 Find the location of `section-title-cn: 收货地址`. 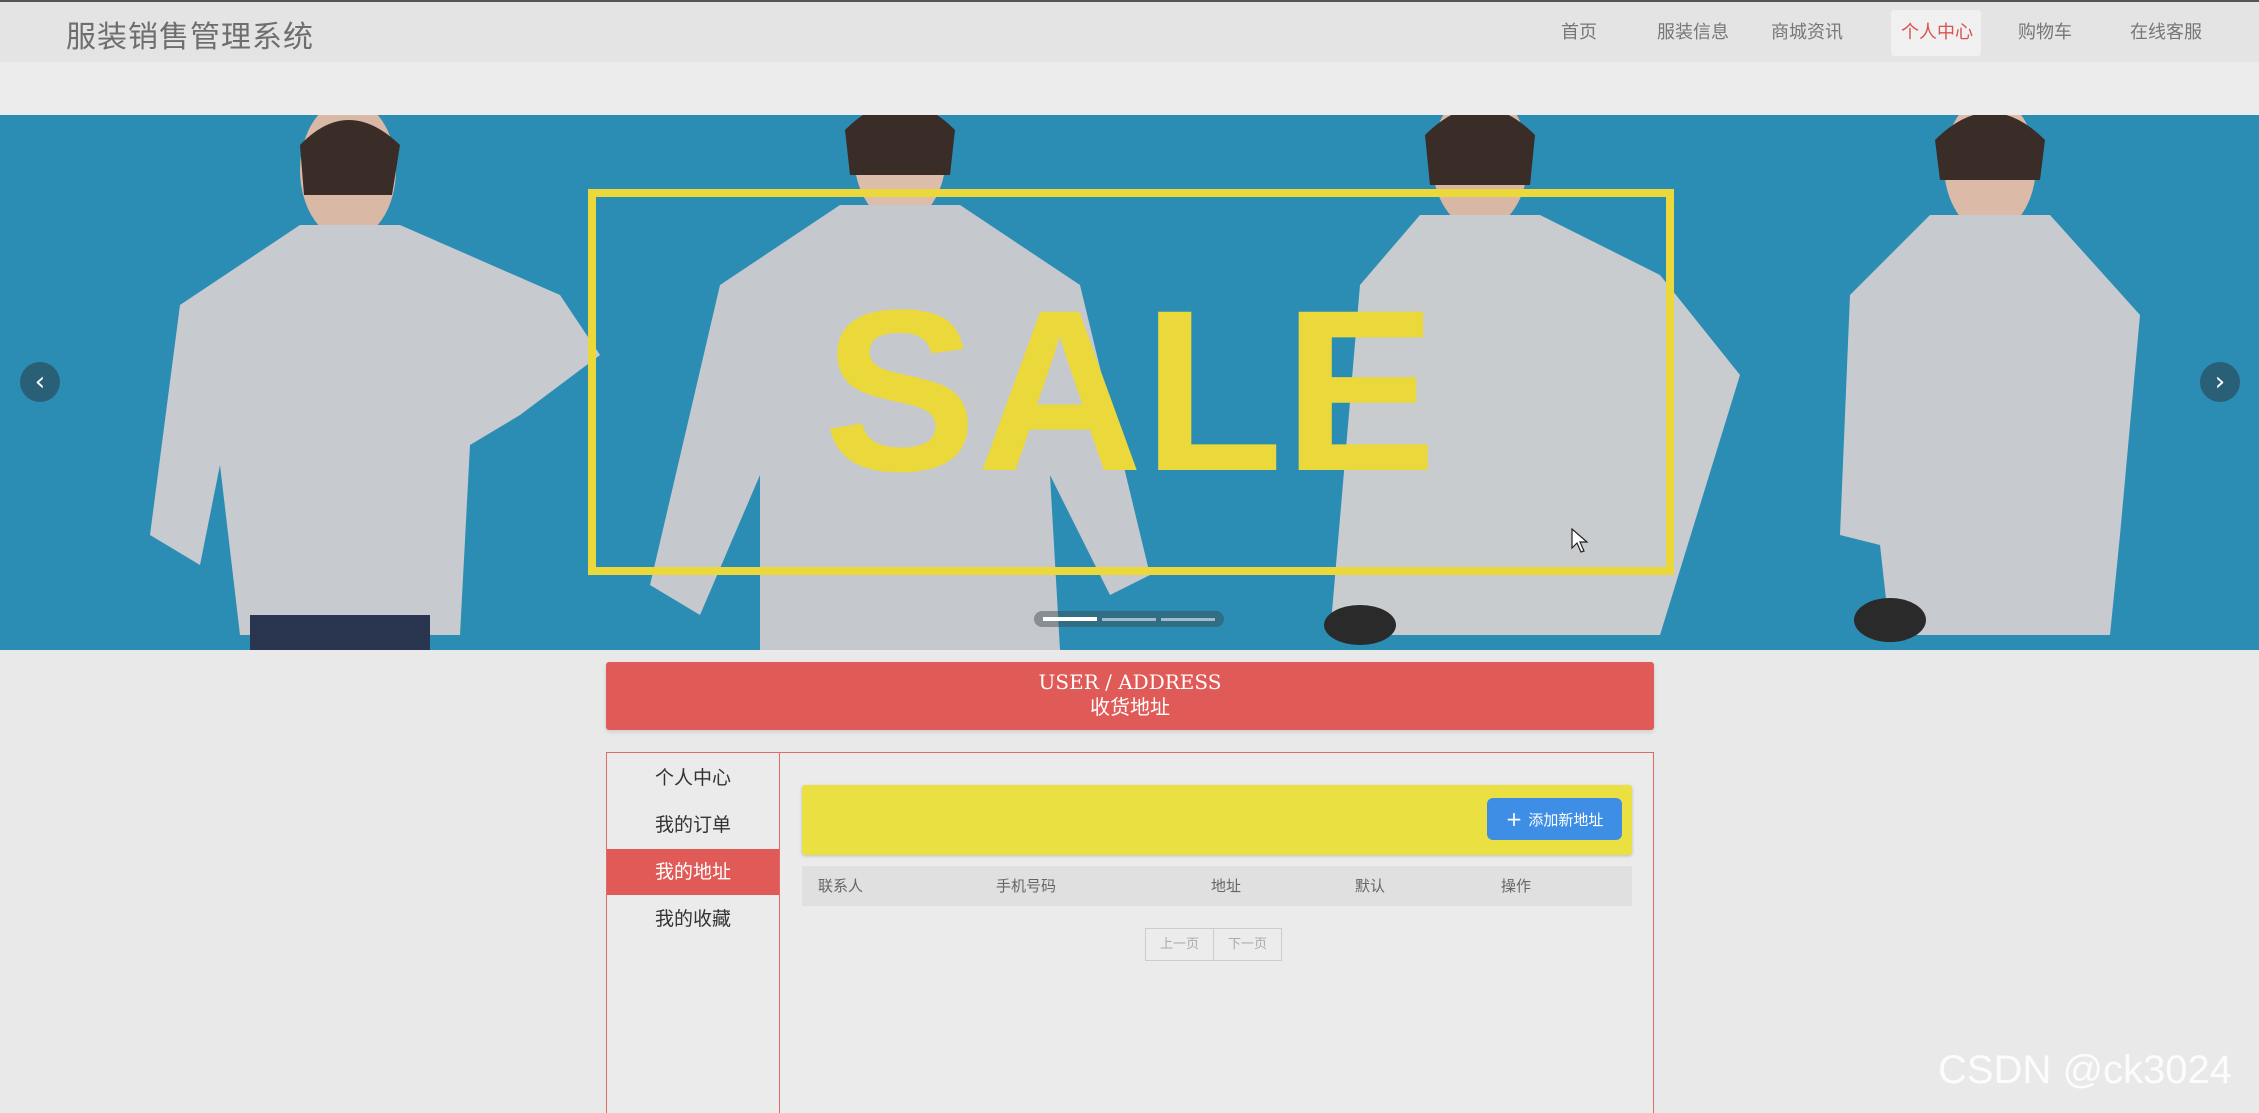

section-title-cn: 收货地址 is located at coordinates (1130, 707).